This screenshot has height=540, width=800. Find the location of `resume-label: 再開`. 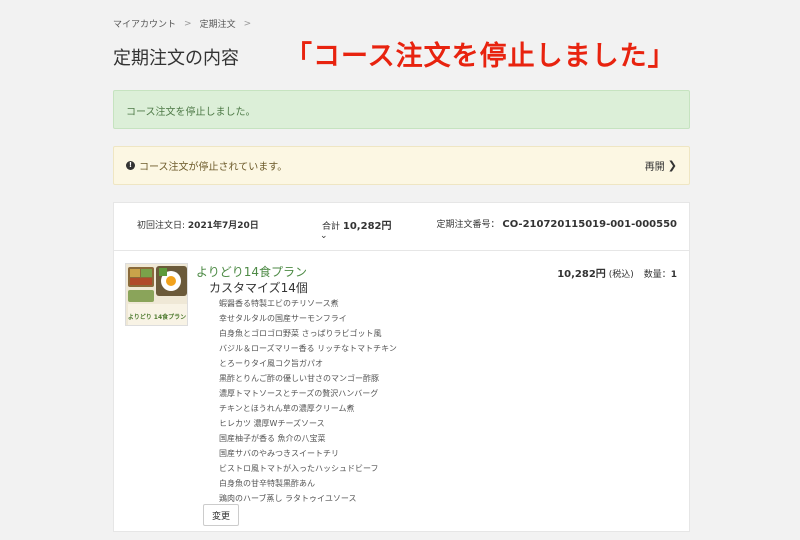

resume-label: 再開 is located at coordinates (654, 167).